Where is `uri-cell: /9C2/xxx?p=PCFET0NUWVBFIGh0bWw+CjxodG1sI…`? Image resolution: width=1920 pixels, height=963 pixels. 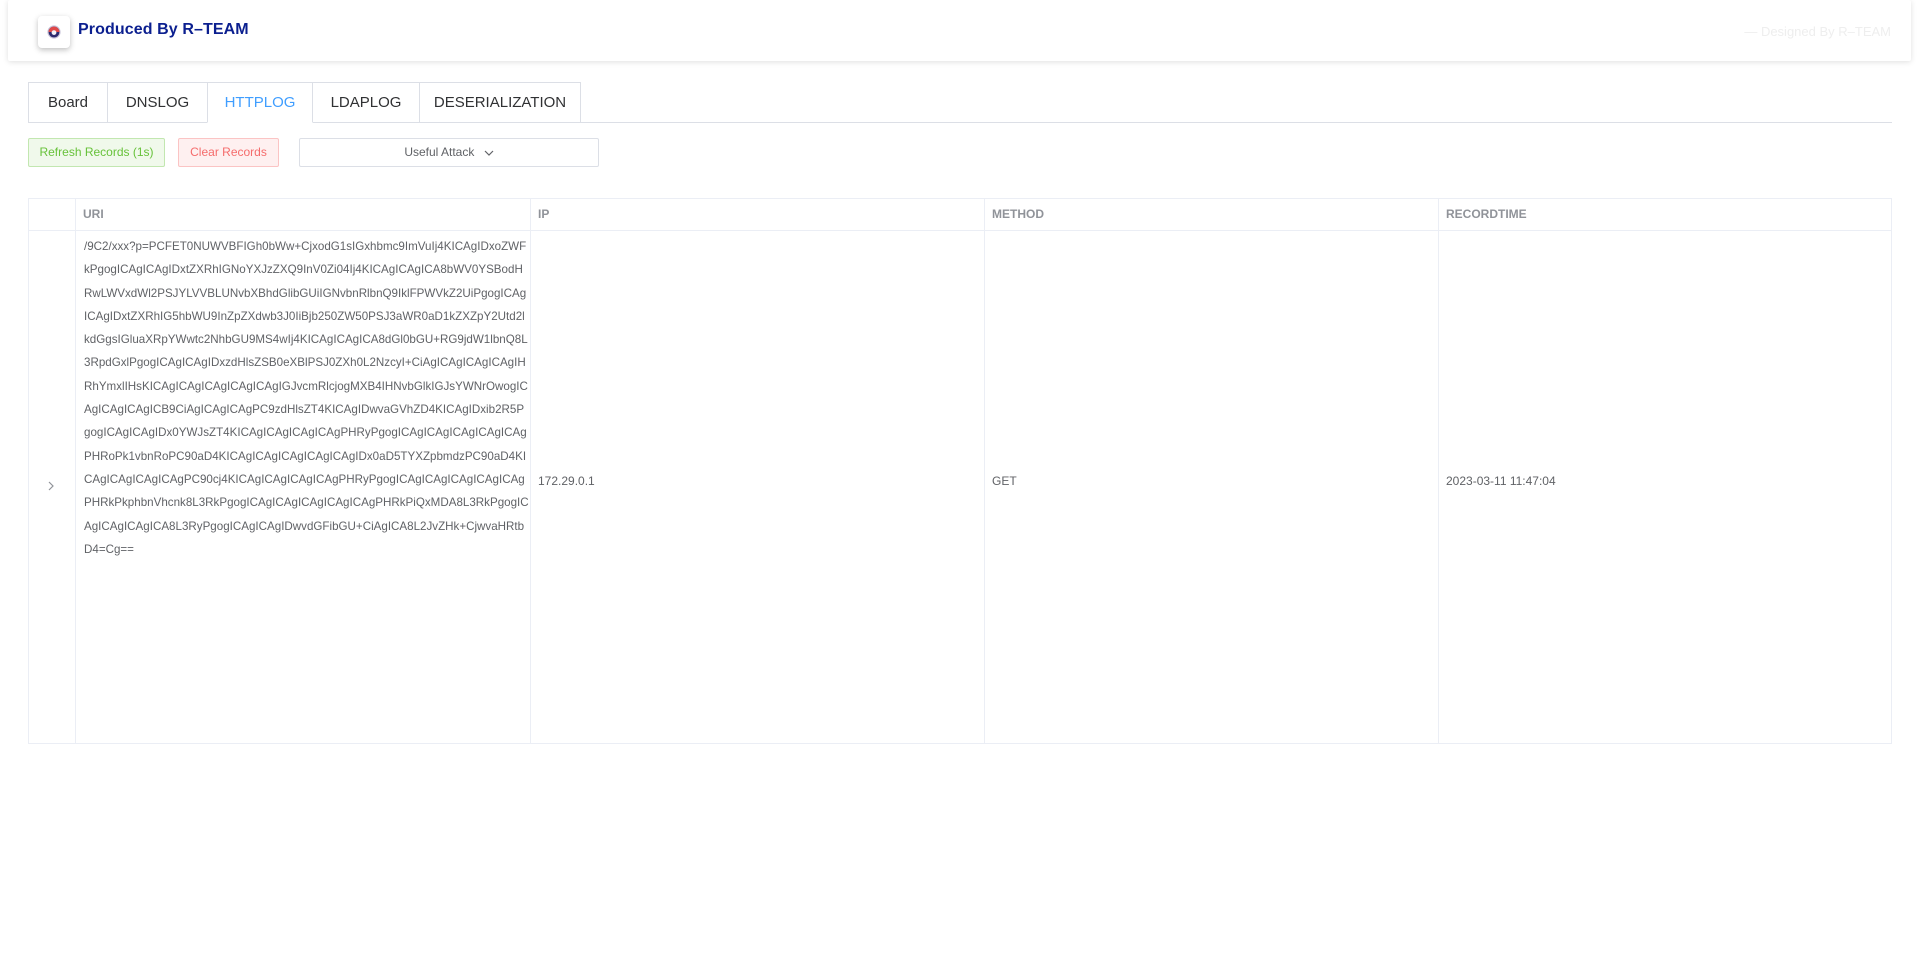
uri-cell: /9C2/xxx?p=PCFET0NUWVBFIGh0bWw+CjxodG1sI… is located at coordinates (306, 398).